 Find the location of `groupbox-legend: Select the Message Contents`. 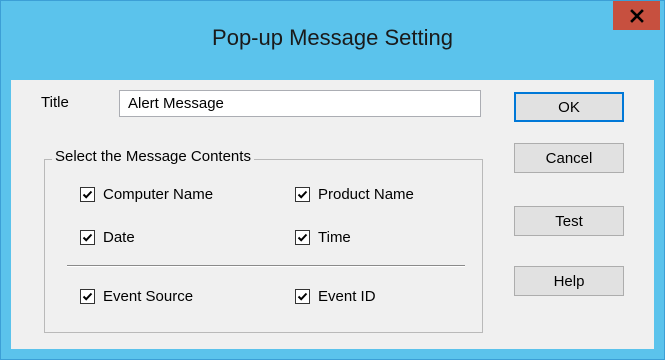

groupbox-legend: Select the Message Contents is located at coordinates (153, 156).